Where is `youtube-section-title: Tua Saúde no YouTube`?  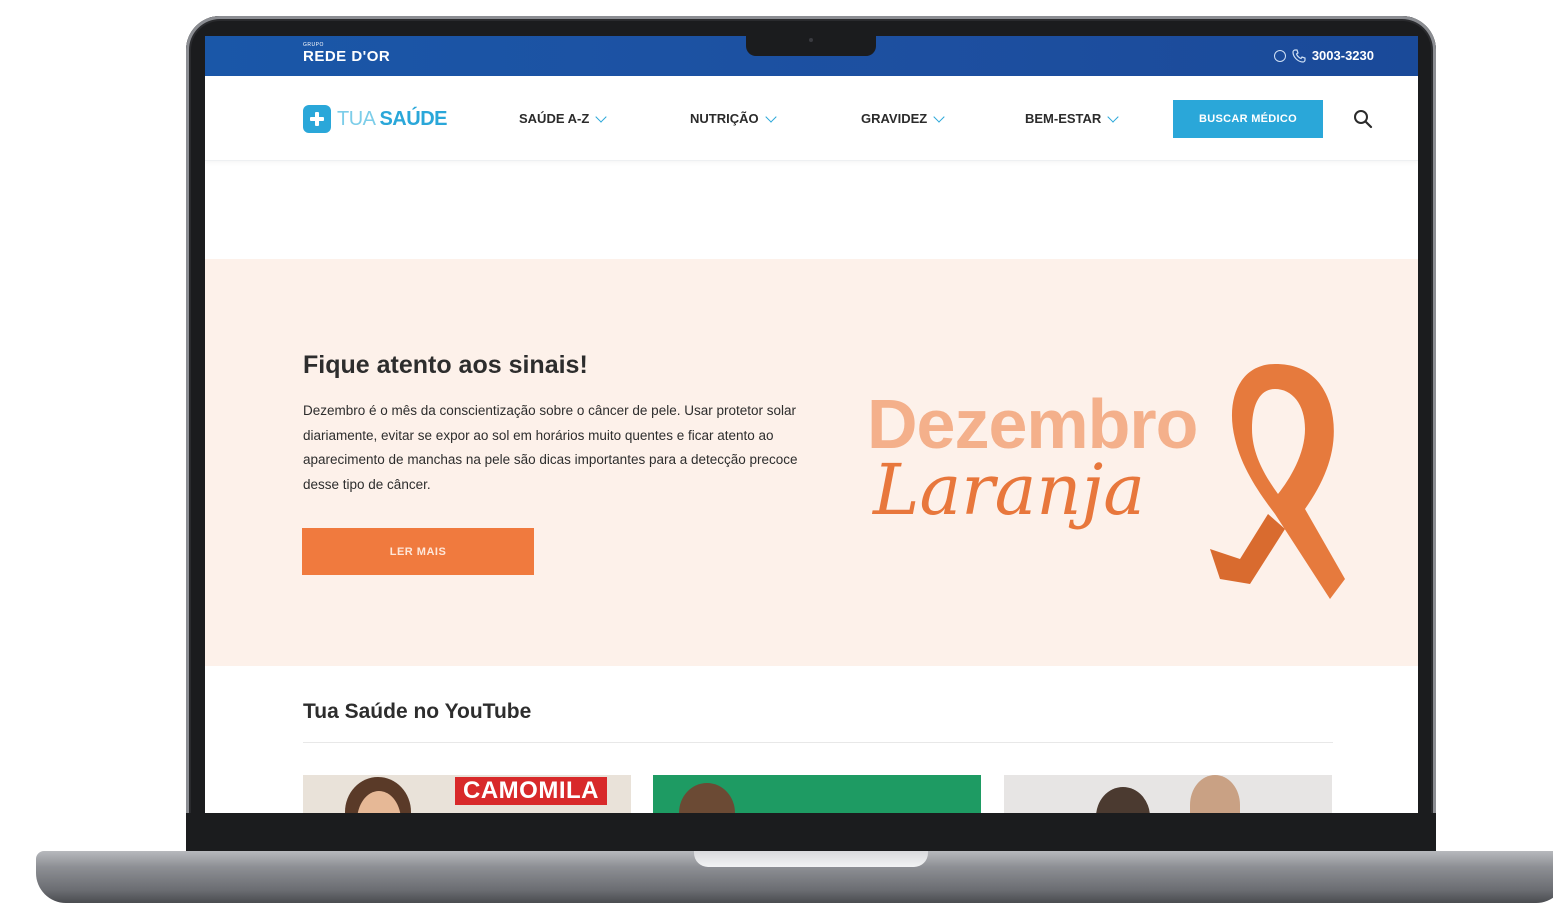 youtube-section-title: Tua Saúde no YouTube is located at coordinates (417, 711).